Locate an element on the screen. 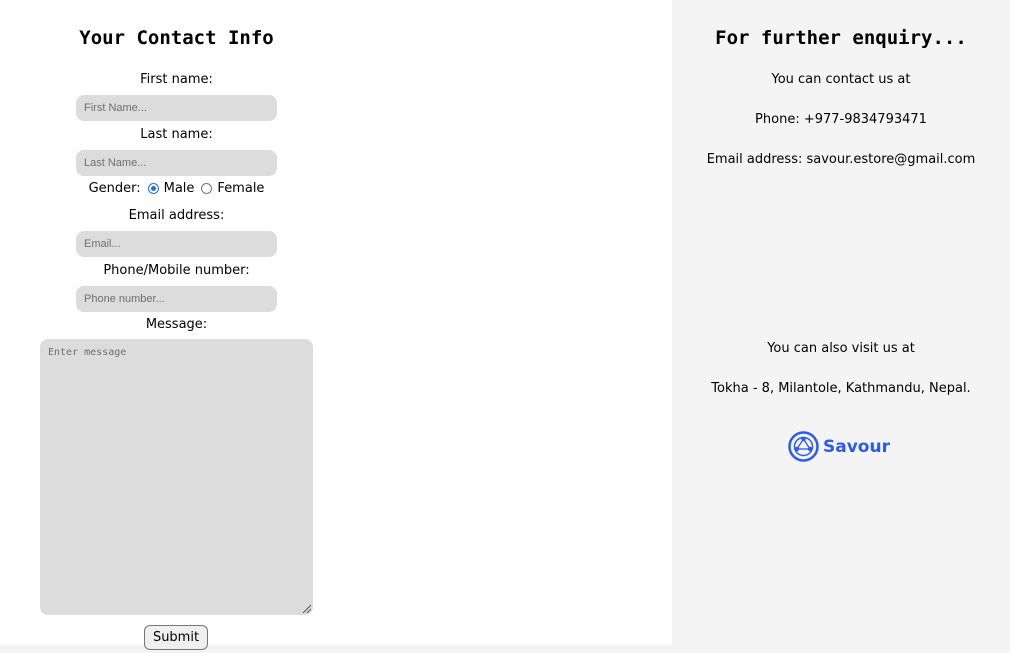  first-name-label: First name: is located at coordinates (176, 79).